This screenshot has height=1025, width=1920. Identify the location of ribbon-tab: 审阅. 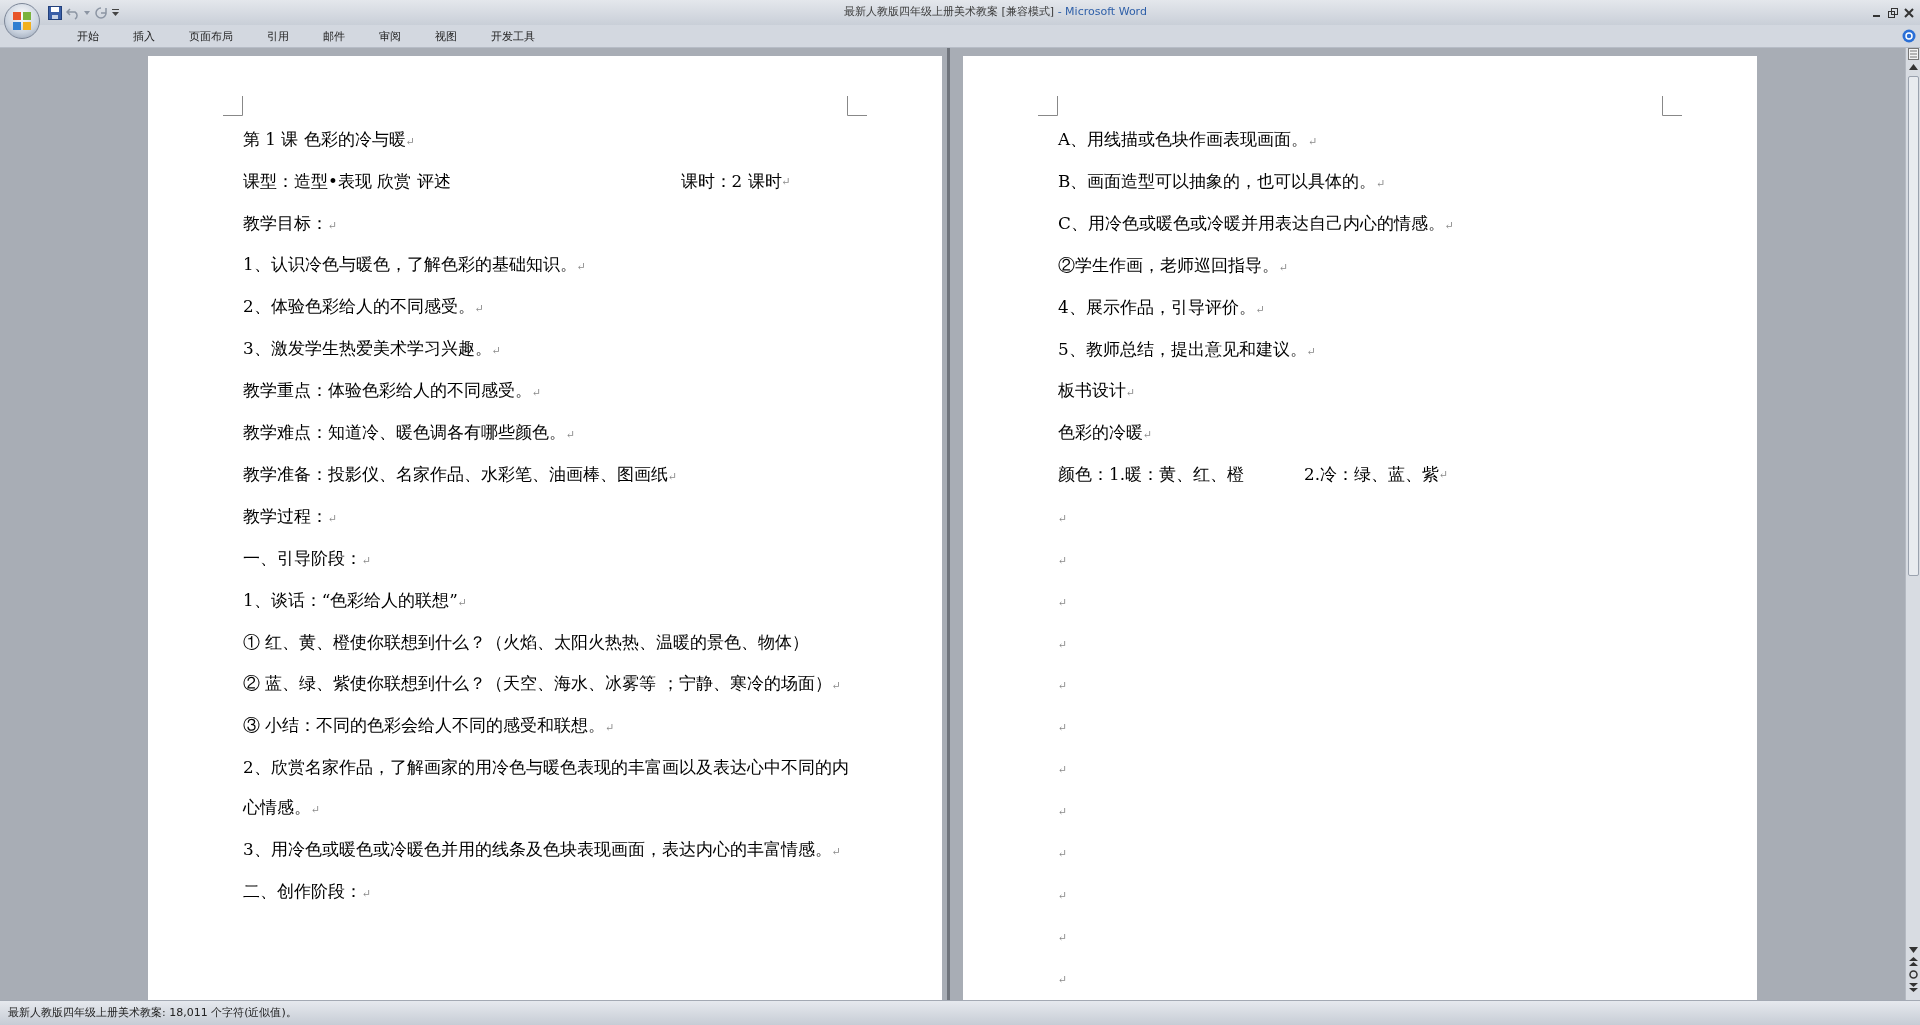
(390, 36).